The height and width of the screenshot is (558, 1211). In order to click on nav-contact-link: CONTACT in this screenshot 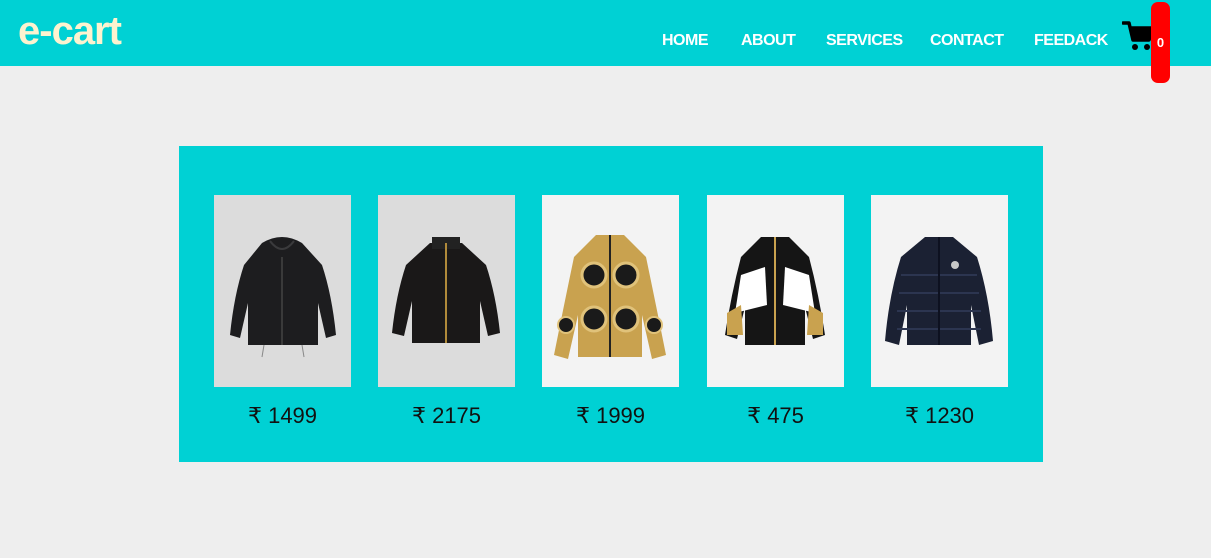, I will do `click(967, 41)`.